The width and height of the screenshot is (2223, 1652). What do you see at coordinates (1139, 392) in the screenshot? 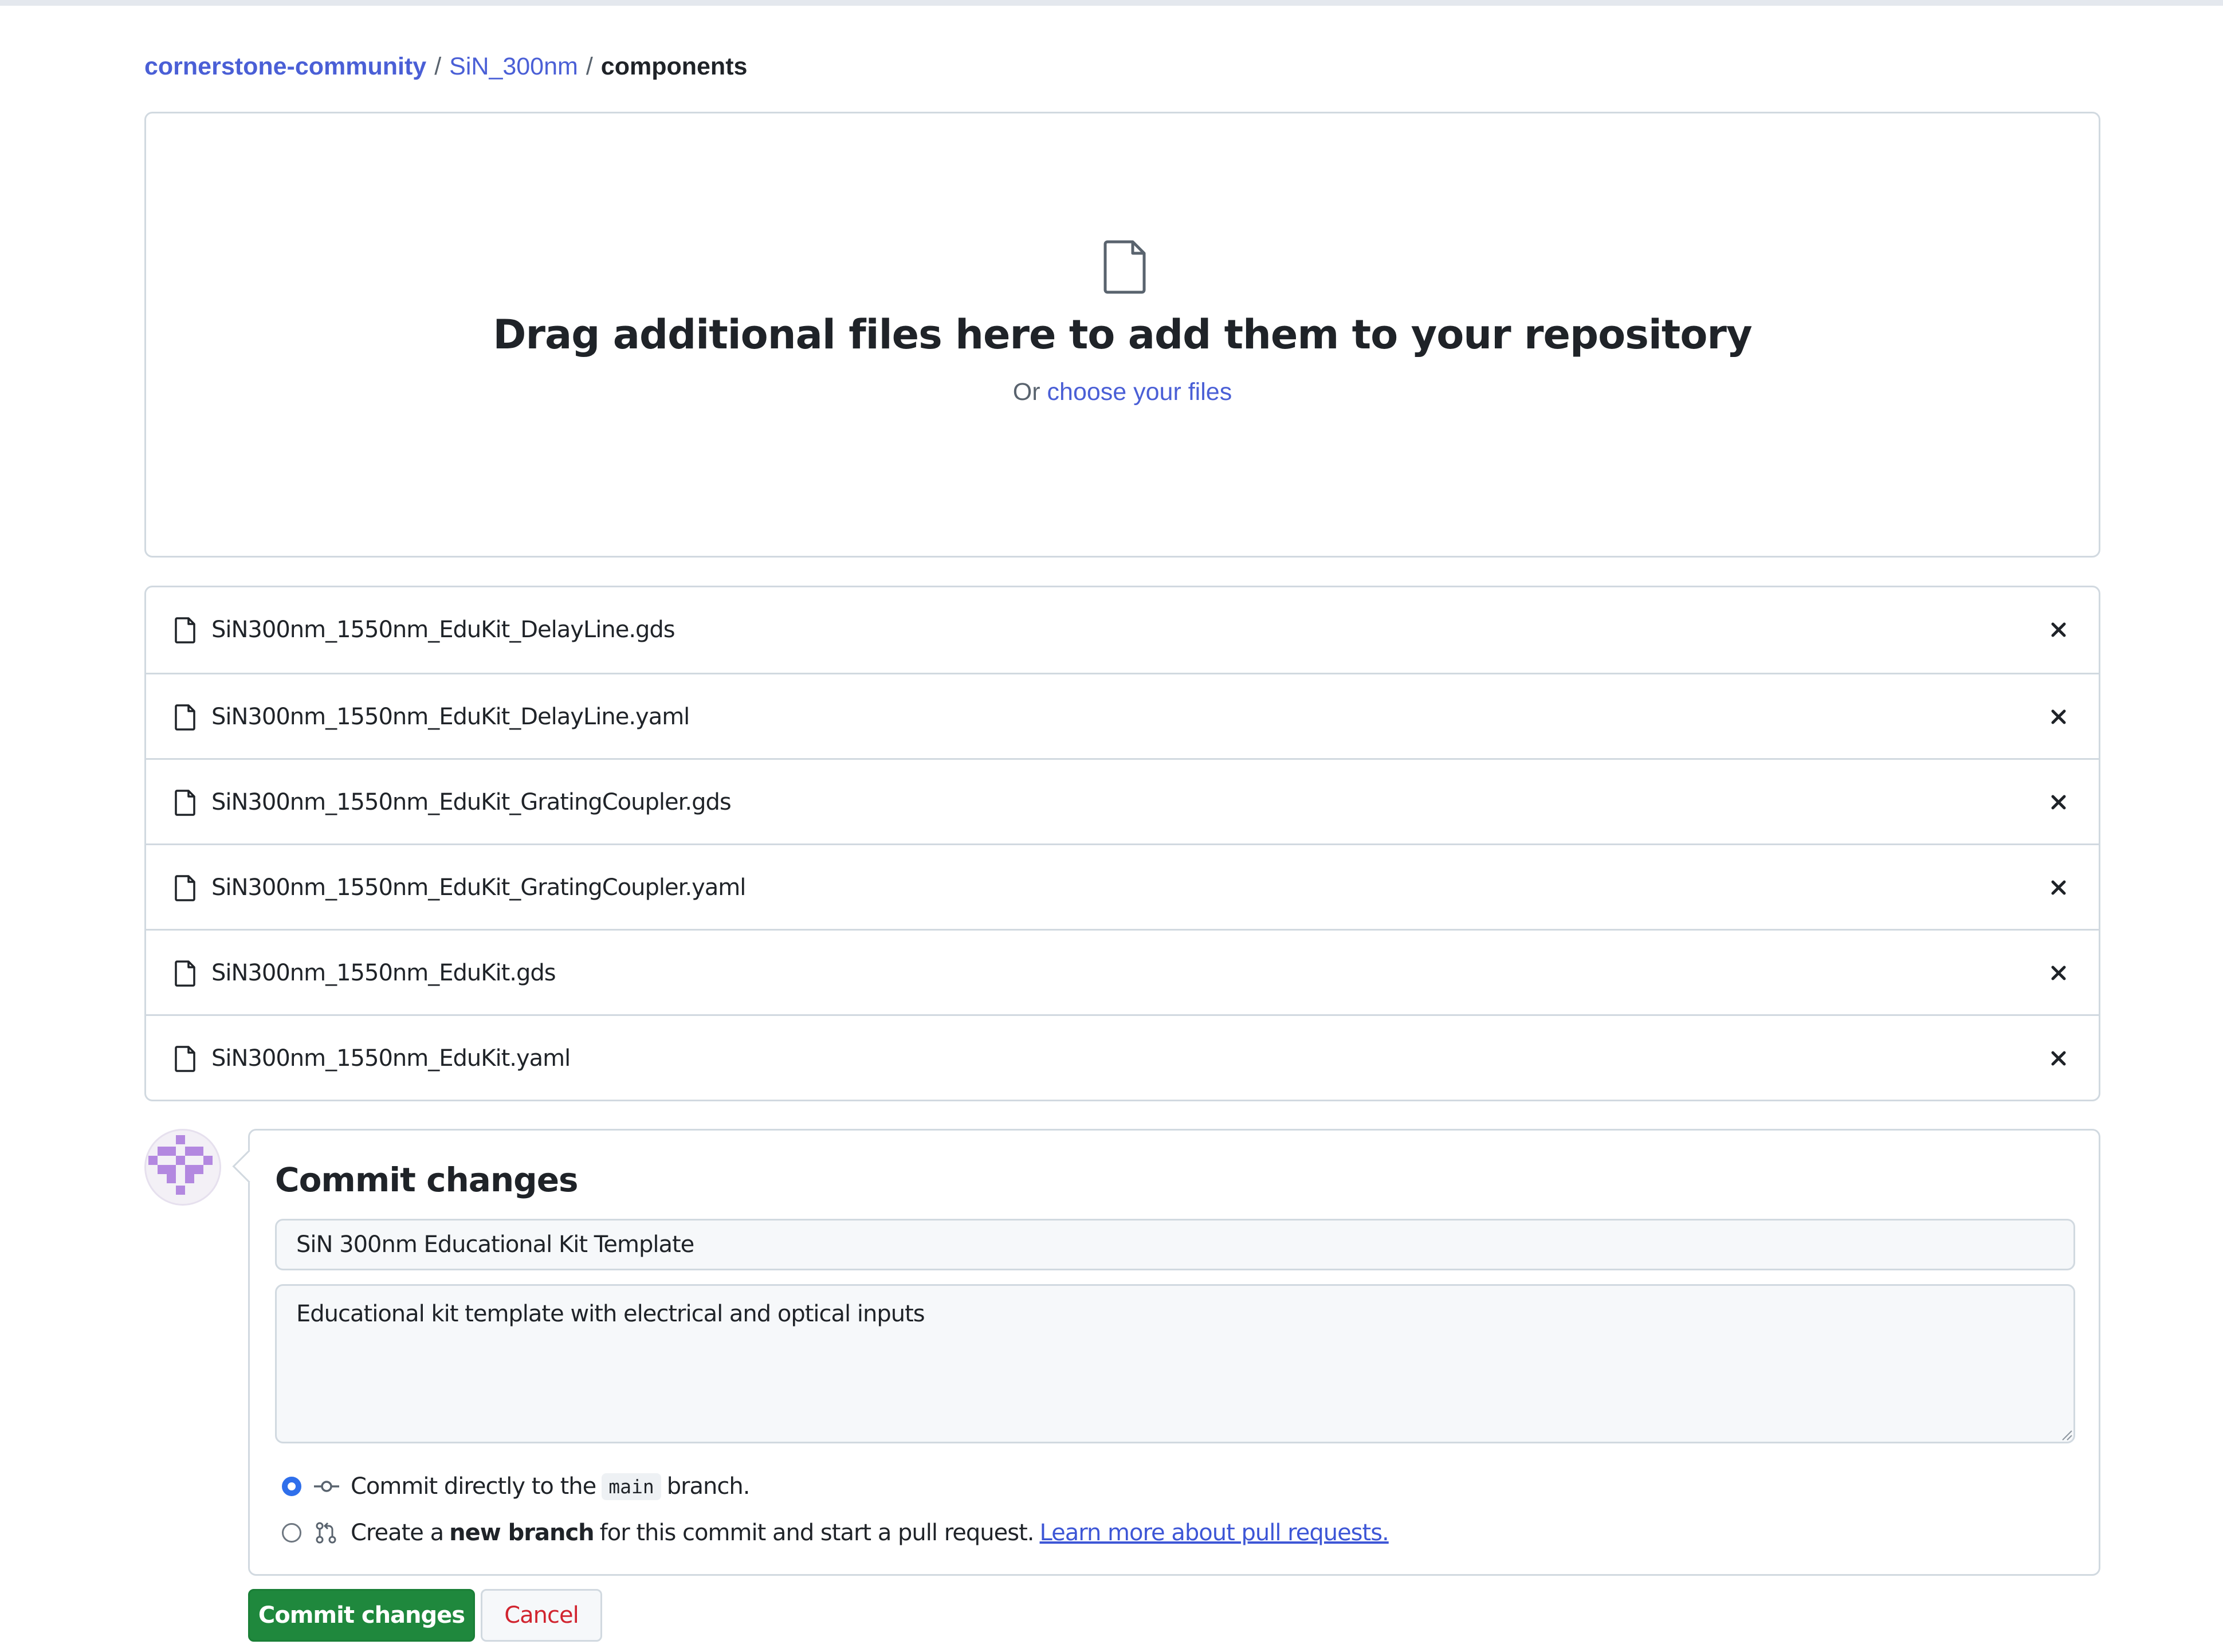
I see `choose-files-link: choose your files` at bounding box center [1139, 392].